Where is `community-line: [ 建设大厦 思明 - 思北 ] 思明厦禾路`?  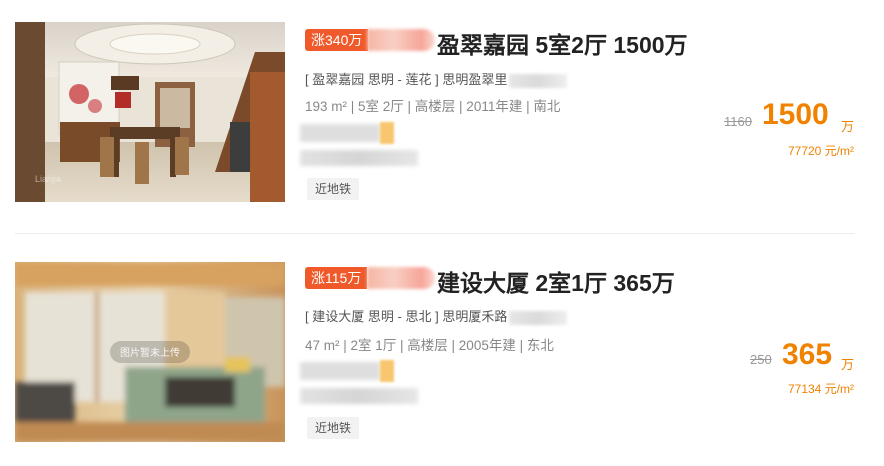
community-line: [ 建设大厦 思明 - 思北 ] 思明厦禾路 is located at coordinates (436, 315).